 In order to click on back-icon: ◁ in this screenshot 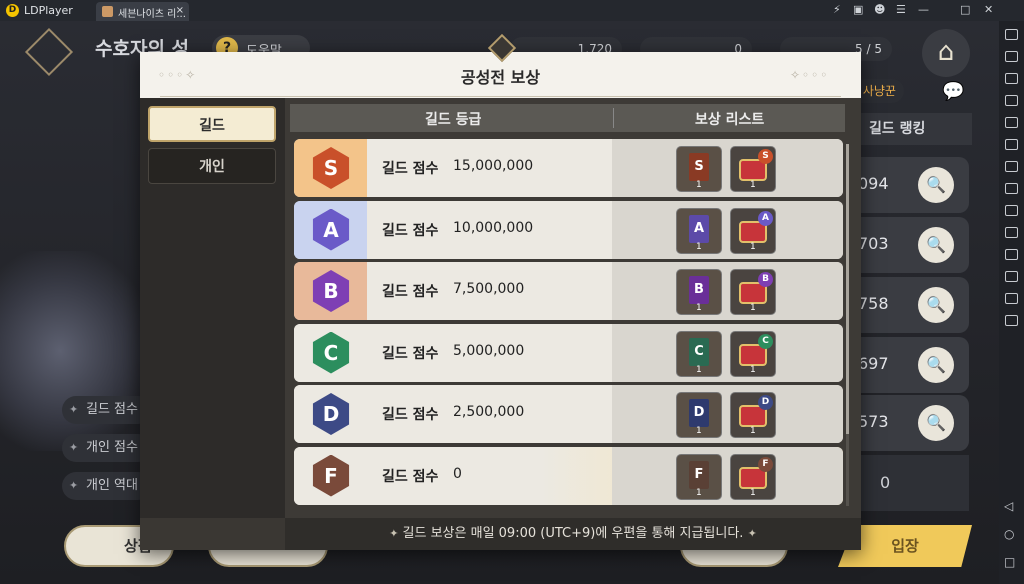, I will do `click(1008, 506)`.